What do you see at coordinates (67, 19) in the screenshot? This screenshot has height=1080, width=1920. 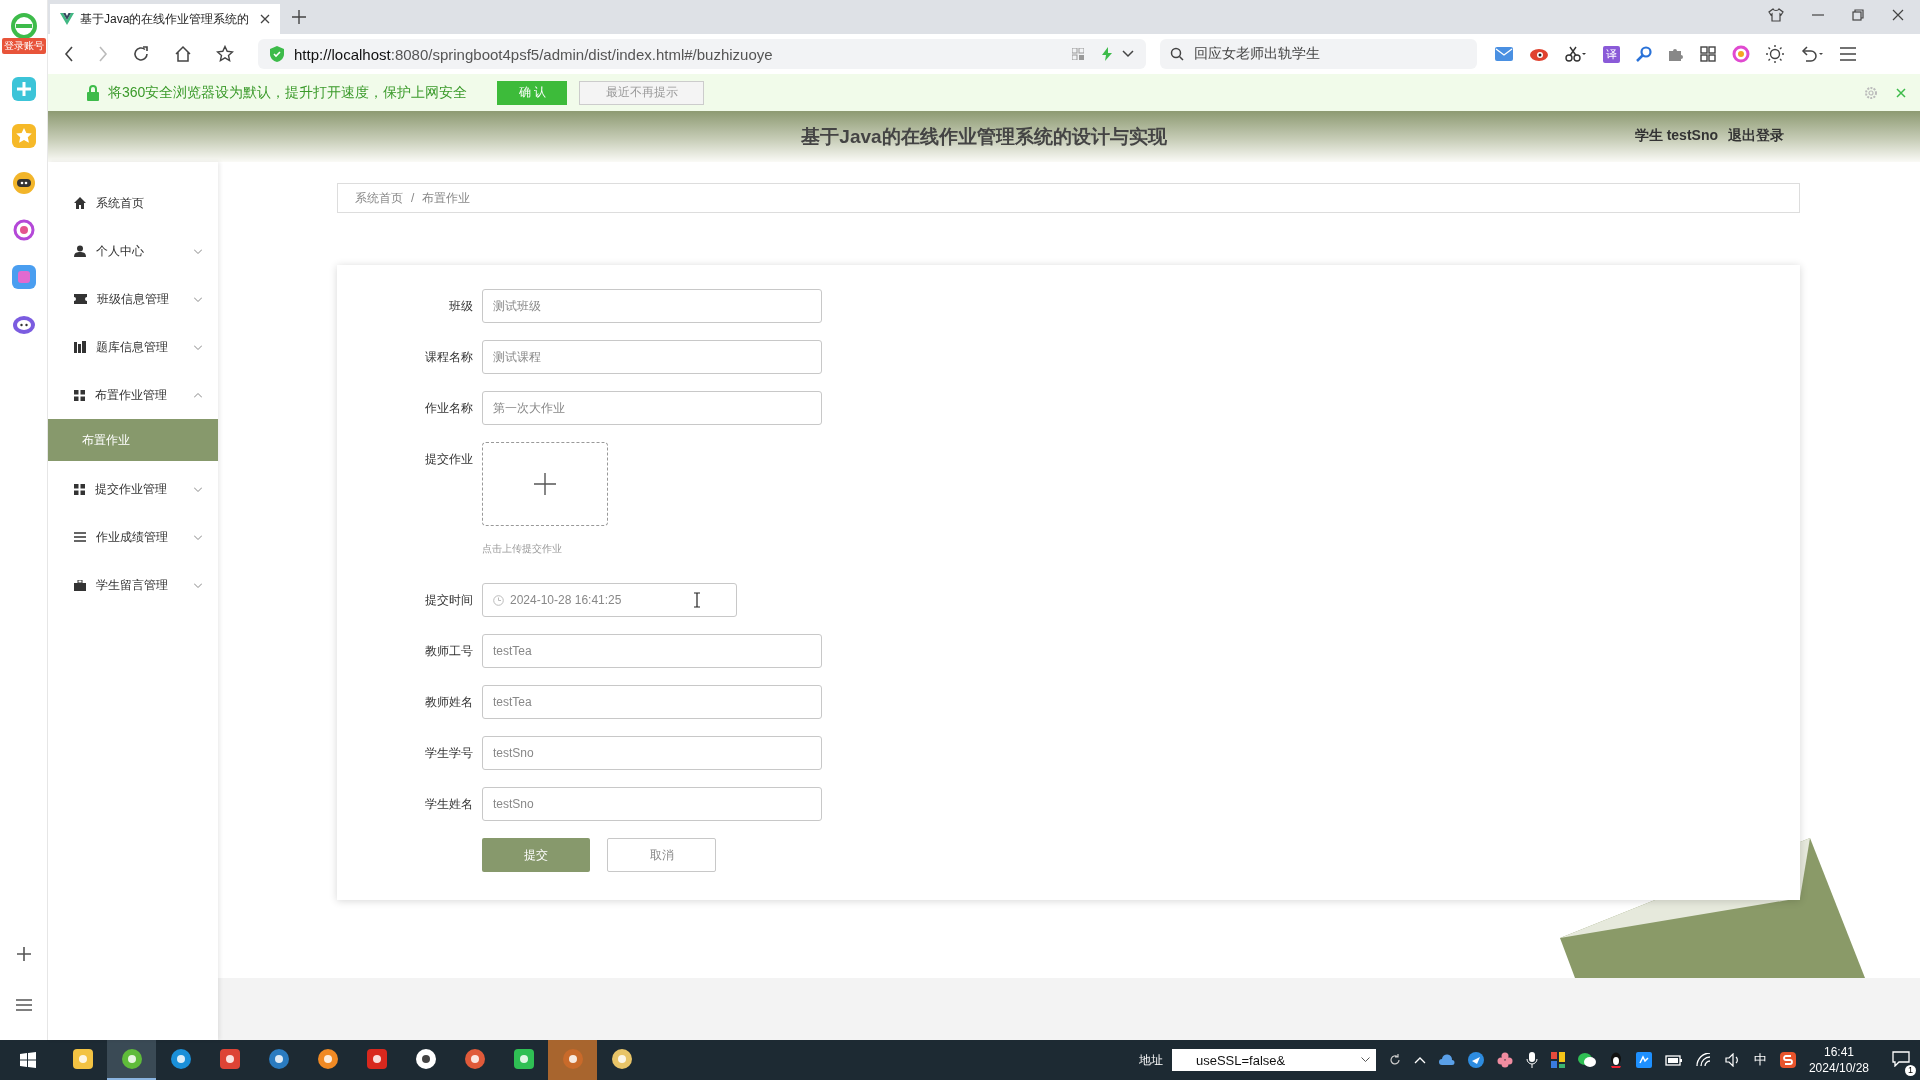 I see `vue-logo-icon` at bounding box center [67, 19].